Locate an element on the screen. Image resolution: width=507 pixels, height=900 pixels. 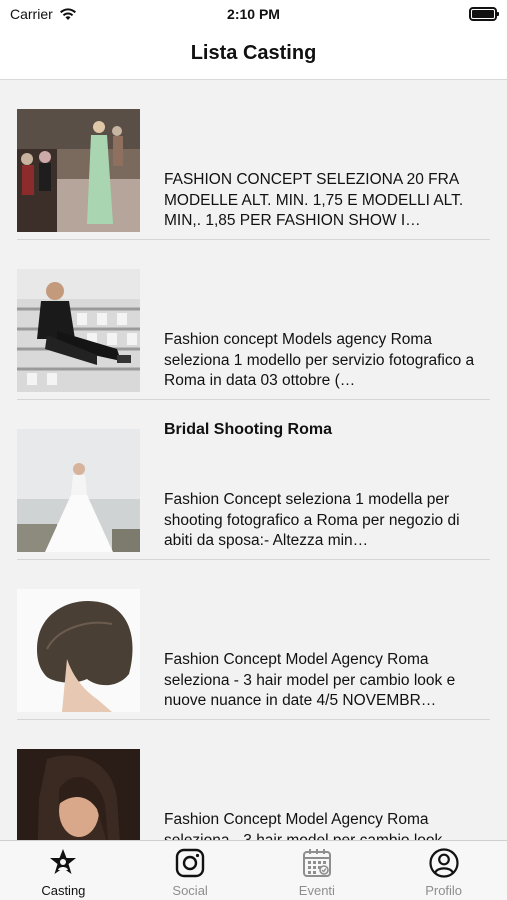
tab-casting: Casting is located at coordinates (63, 870).